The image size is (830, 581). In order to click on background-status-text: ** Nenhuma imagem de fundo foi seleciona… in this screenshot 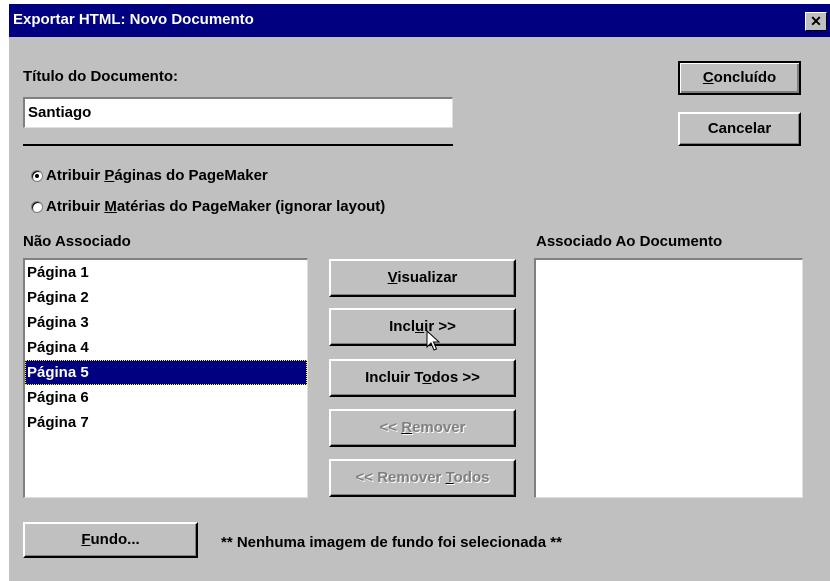, I will do `click(391, 542)`.